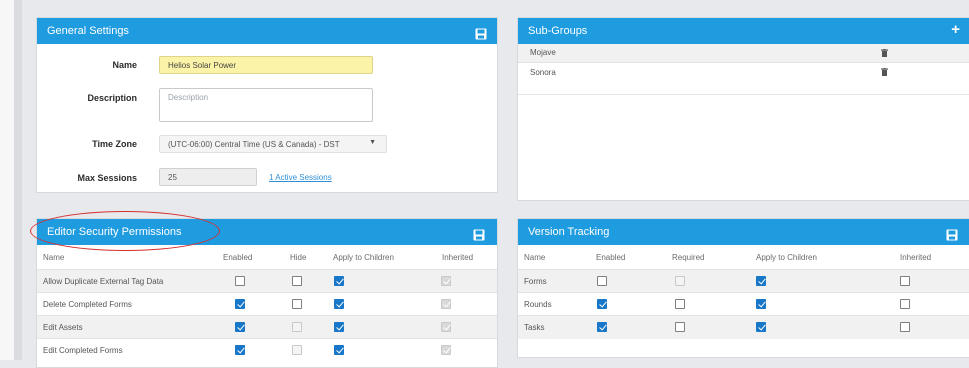 The image size is (969, 368). I want to click on table-row: Edit Assets, so click(267, 327).